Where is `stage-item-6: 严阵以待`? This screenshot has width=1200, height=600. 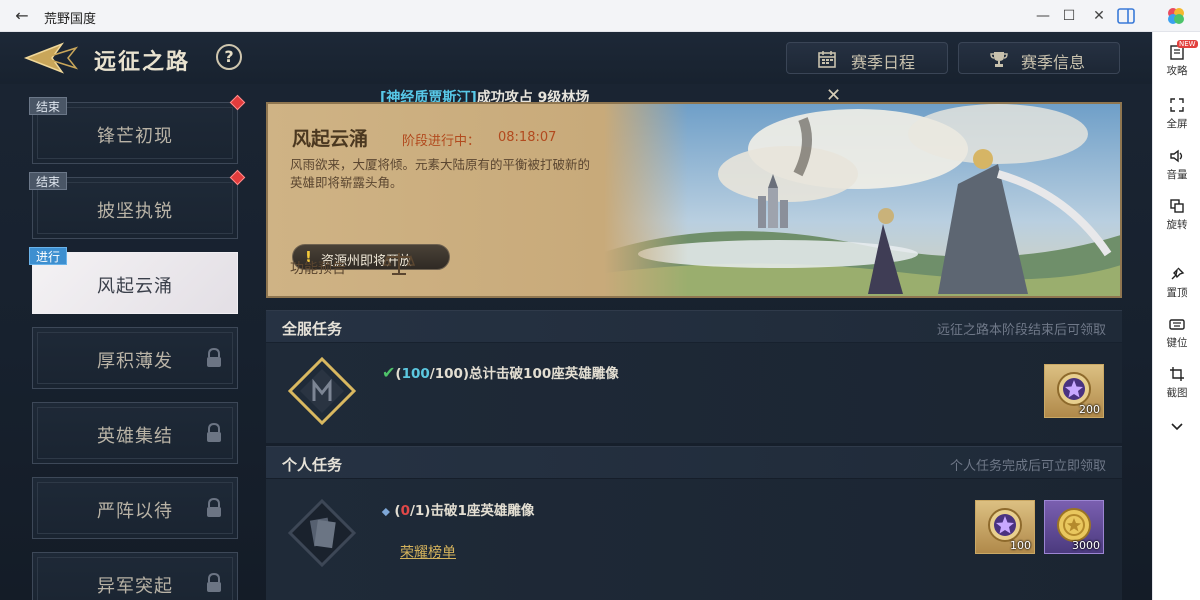 stage-item-6: 严阵以待 is located at coordinates (135, 508).